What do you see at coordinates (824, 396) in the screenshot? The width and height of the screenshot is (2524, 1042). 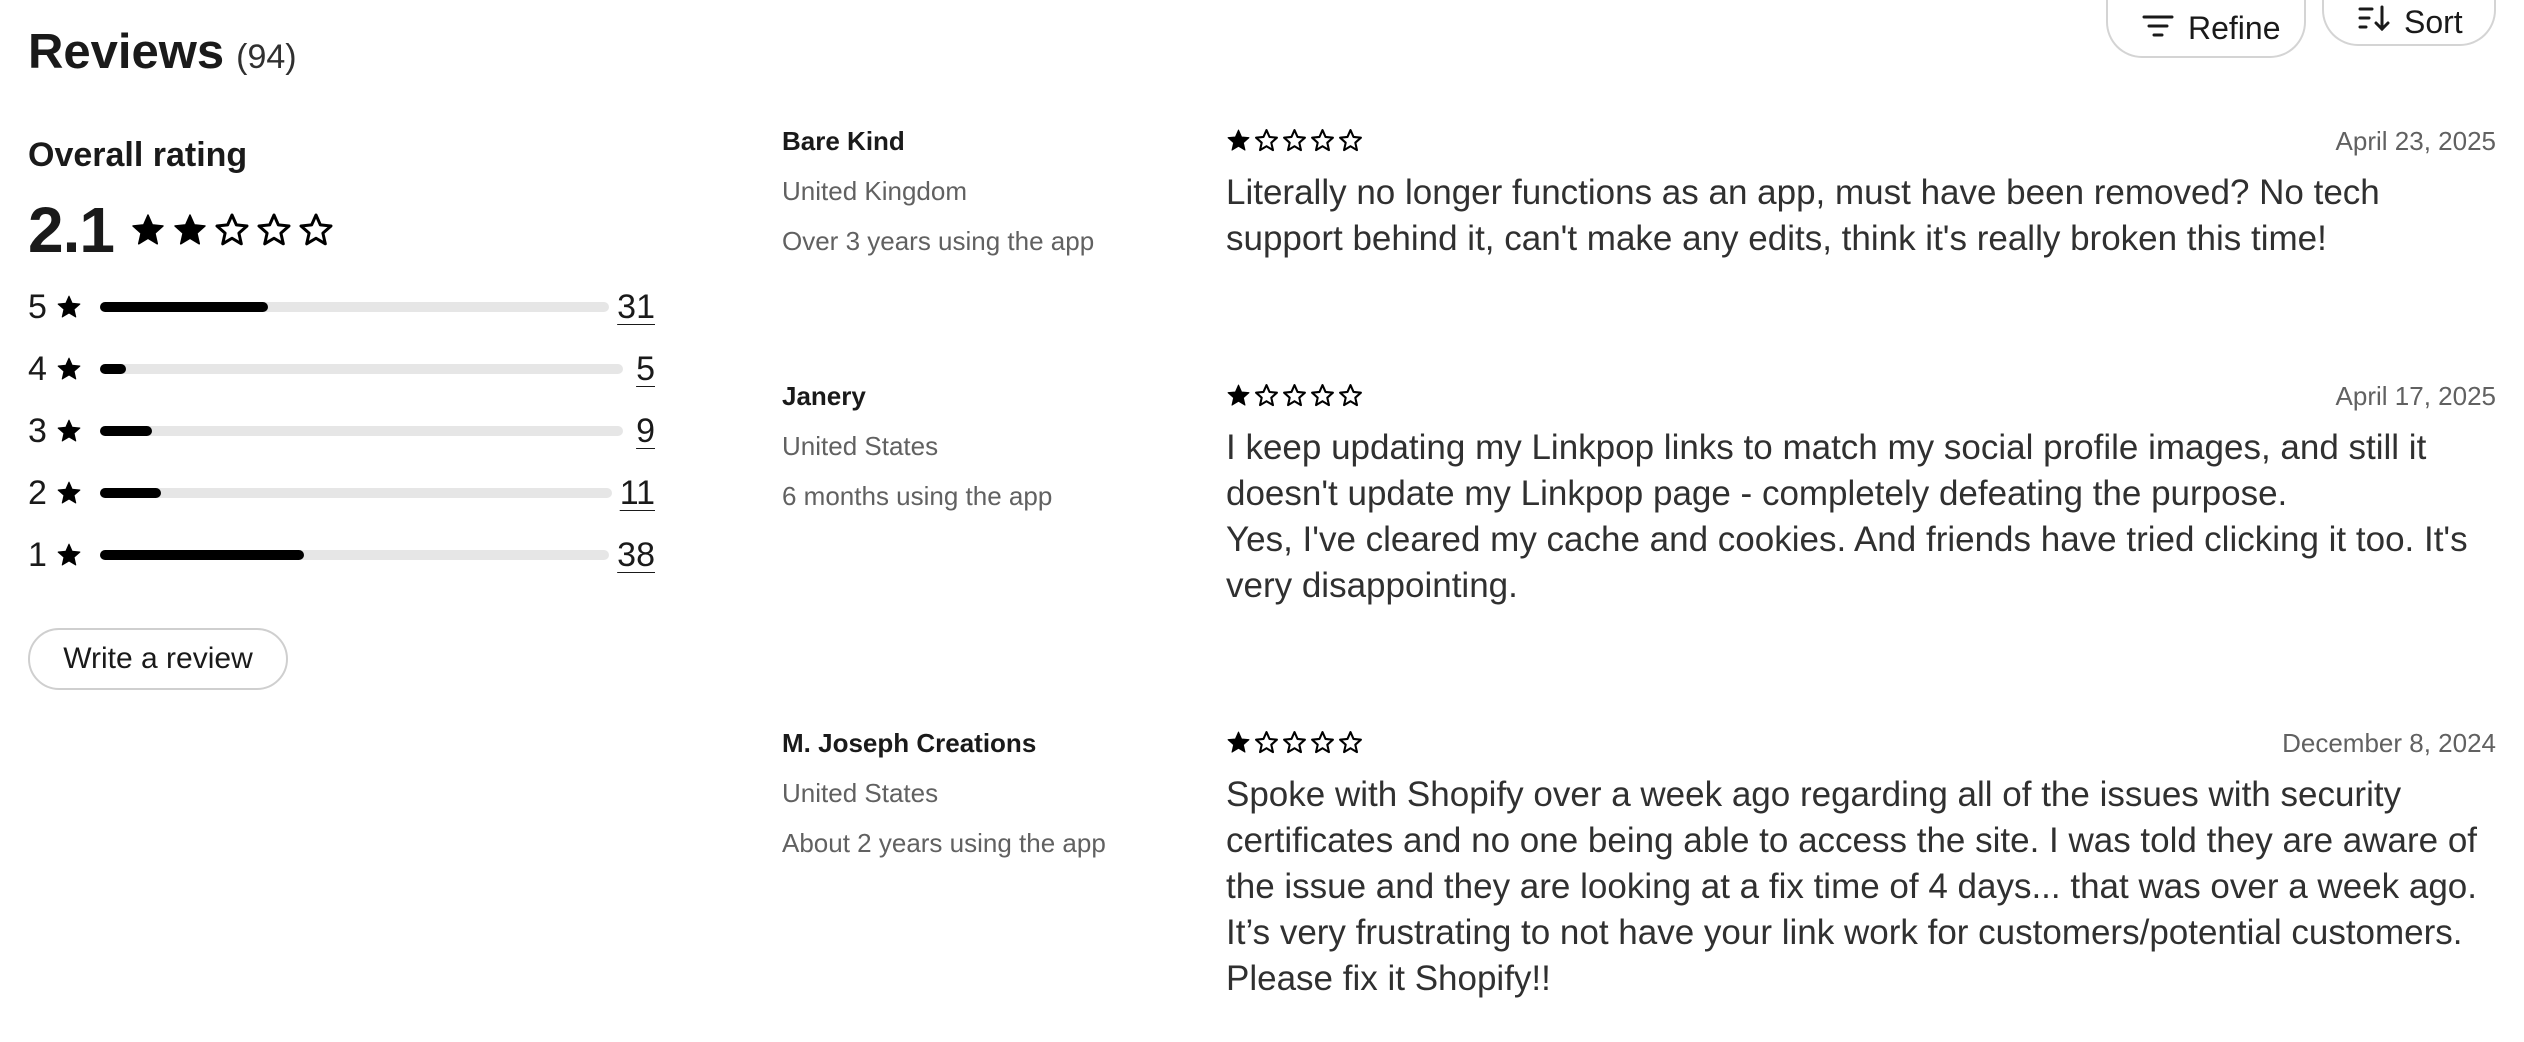 I see `reviewer-name: Janery` at bounding box center [824, 396].